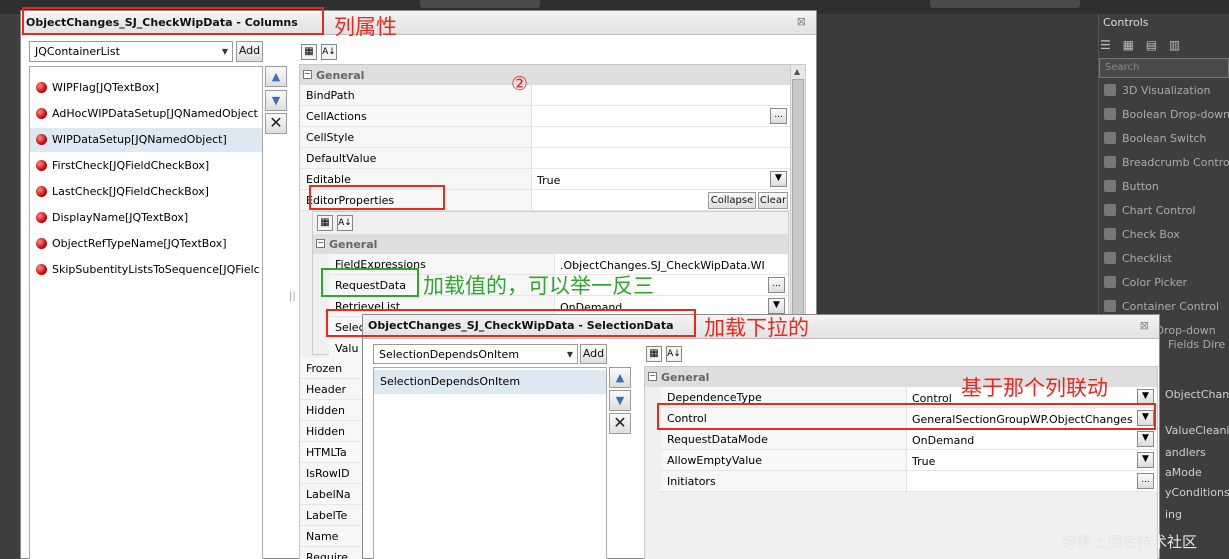  Describe the element at coordinates (1147, 258) in the screenshot. I see `control-item-label: Checklist` at that location.